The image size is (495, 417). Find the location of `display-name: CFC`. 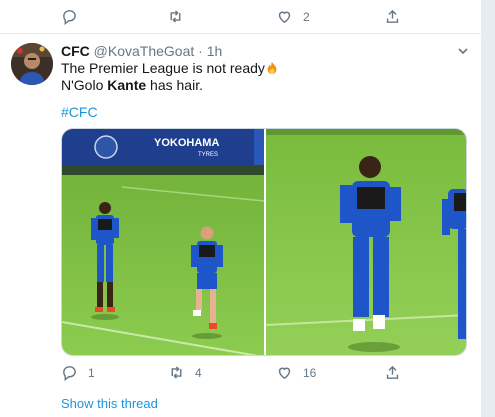

display-name: CFC is located at coordinates (75, 51).